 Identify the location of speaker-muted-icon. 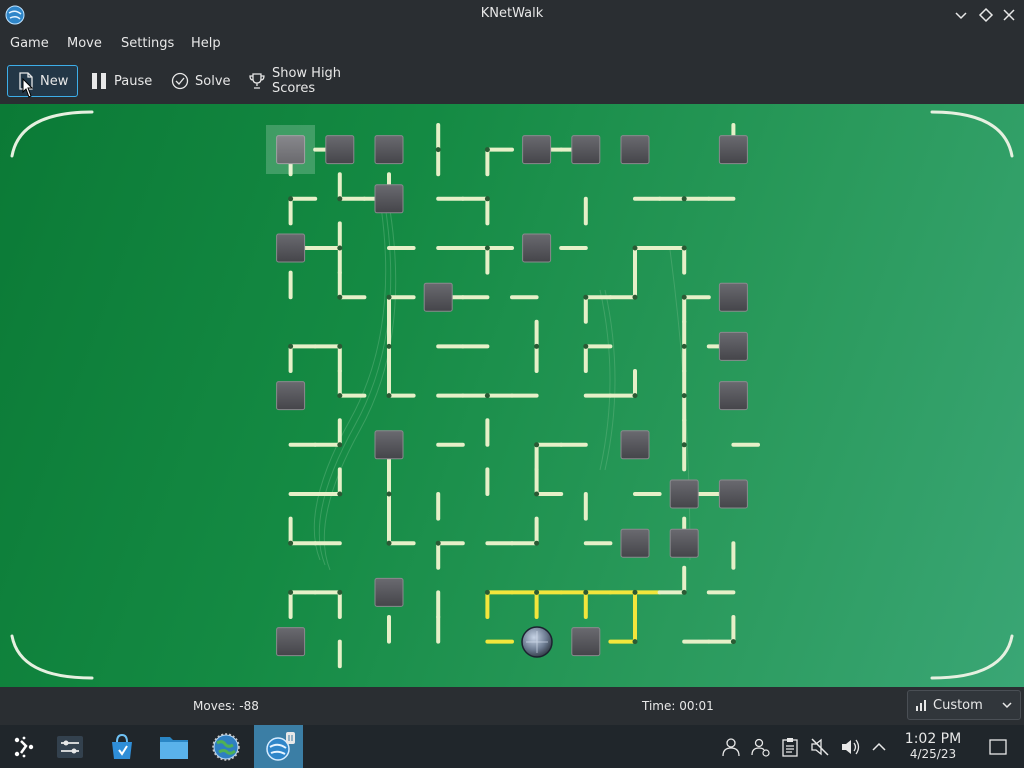
(820, 747).